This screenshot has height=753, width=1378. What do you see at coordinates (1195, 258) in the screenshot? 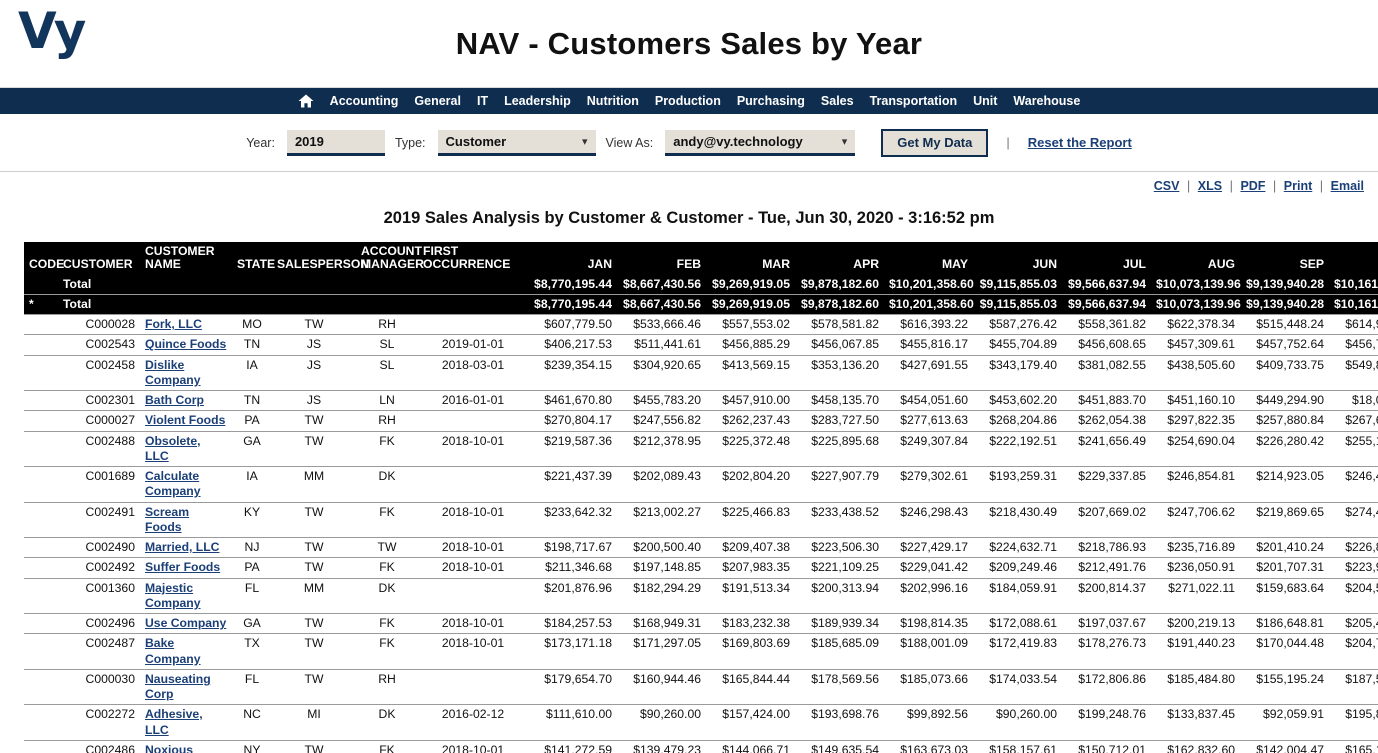
I see `col-header-aug: AUG` at bounding box center [1195, 258].